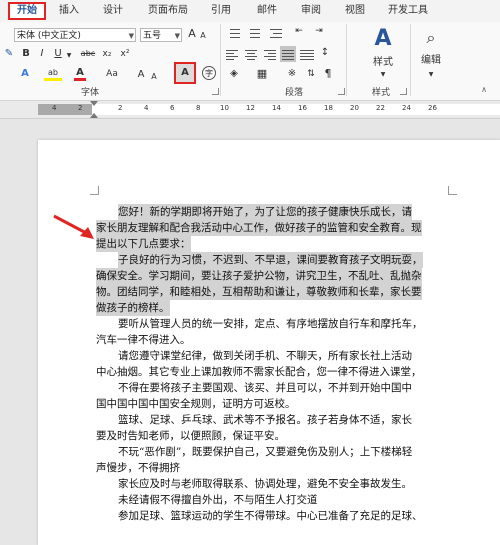  I want to click on ruler-tick: 26, so click(432, 108).